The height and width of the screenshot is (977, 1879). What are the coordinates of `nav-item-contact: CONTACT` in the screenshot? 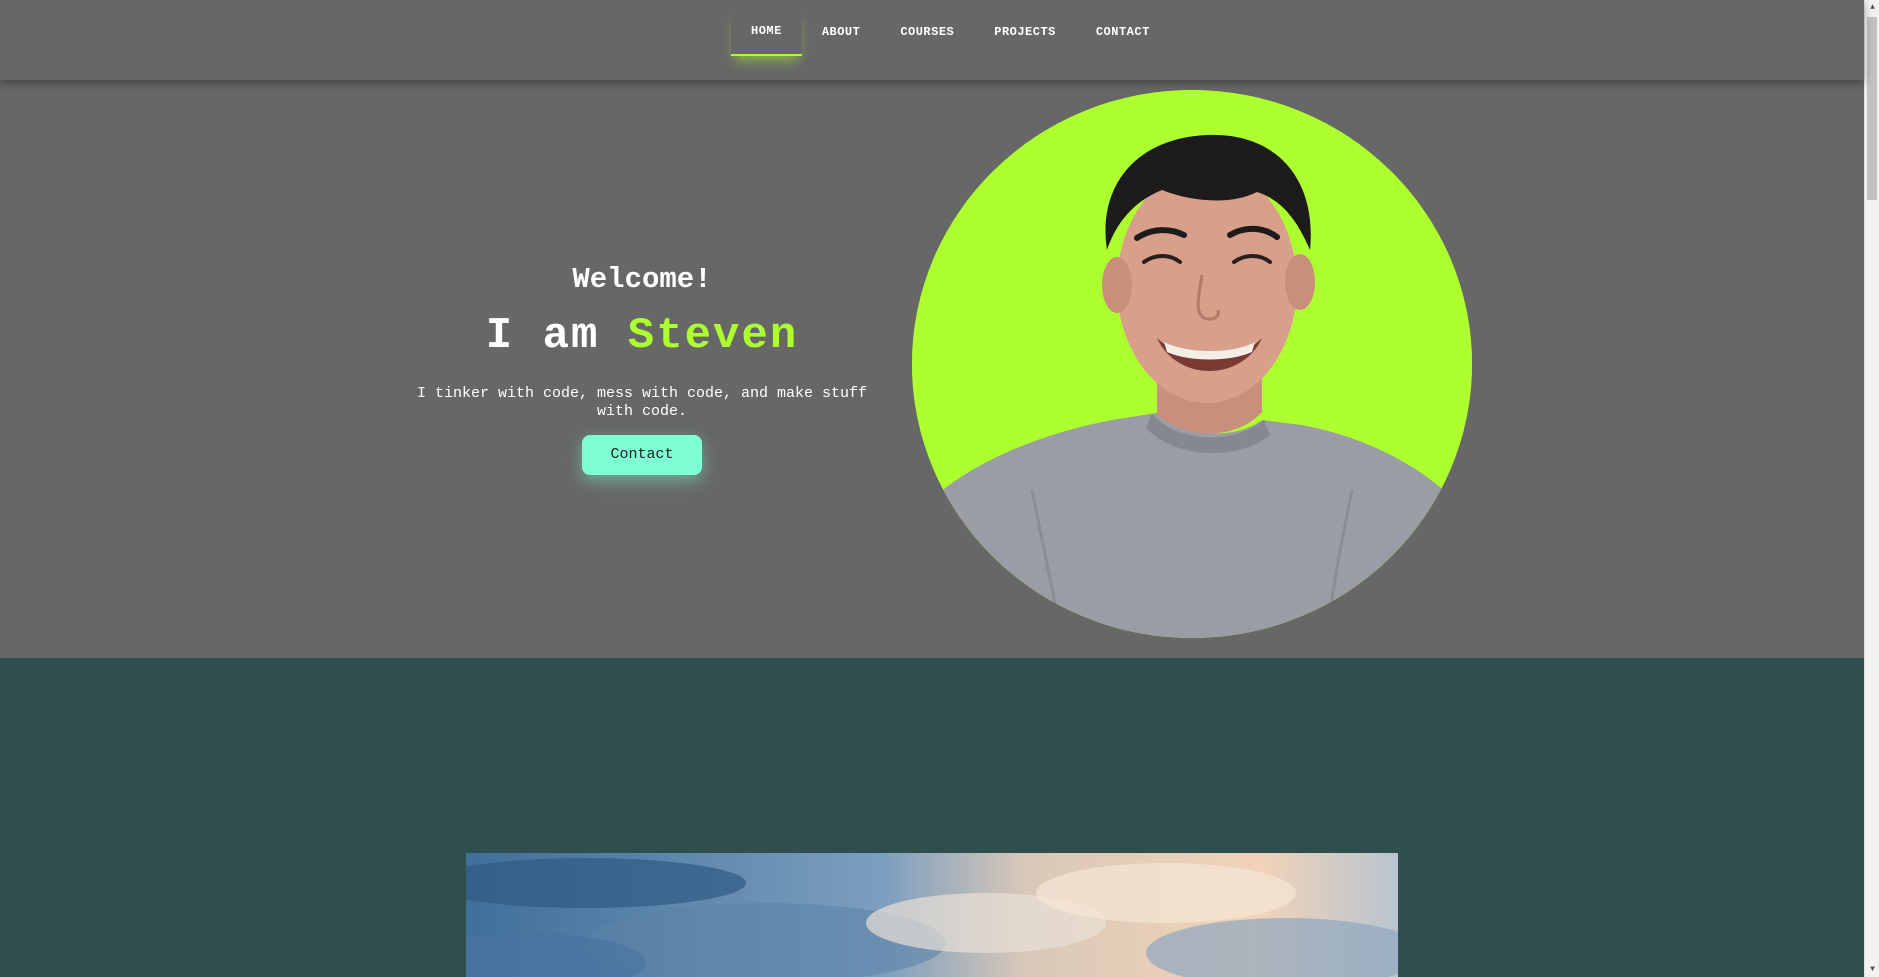 It's located at (1123, 32).